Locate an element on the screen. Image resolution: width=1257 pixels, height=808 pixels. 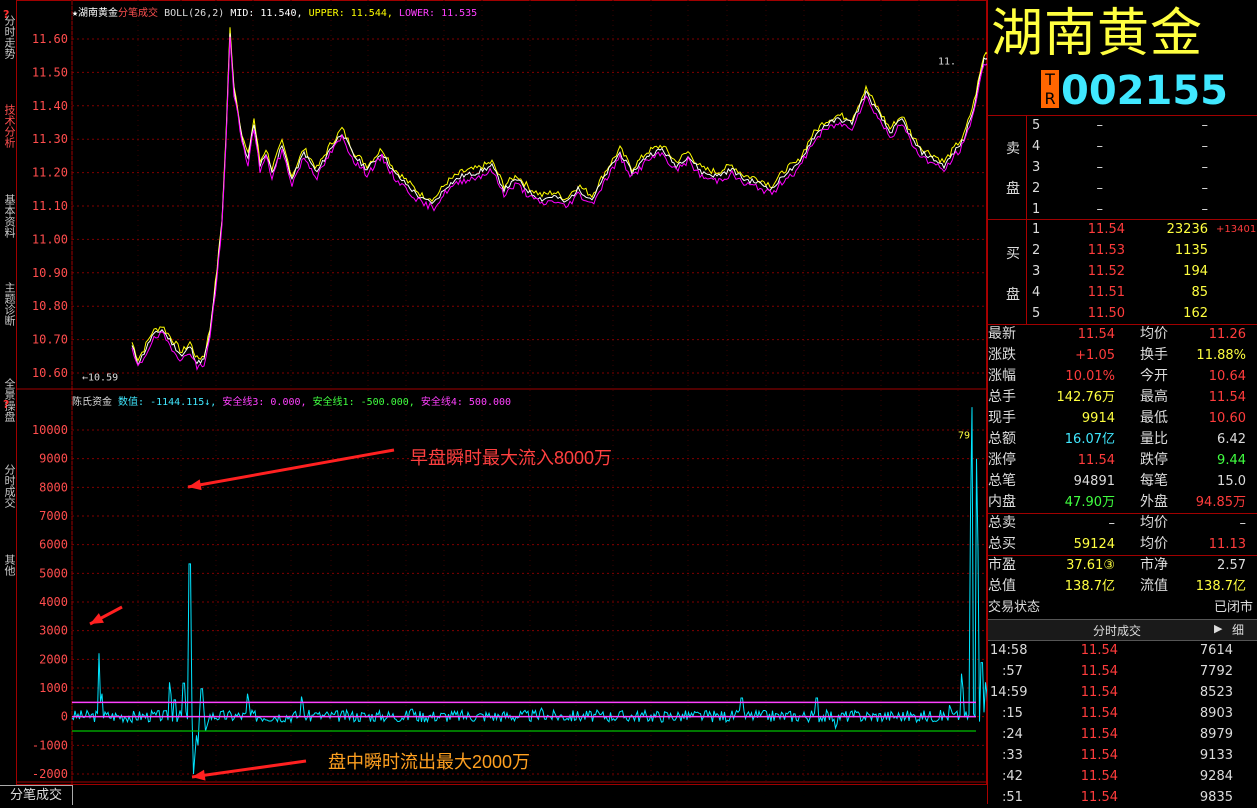
trade-time: :15 is located at coordinates (1012, 713).